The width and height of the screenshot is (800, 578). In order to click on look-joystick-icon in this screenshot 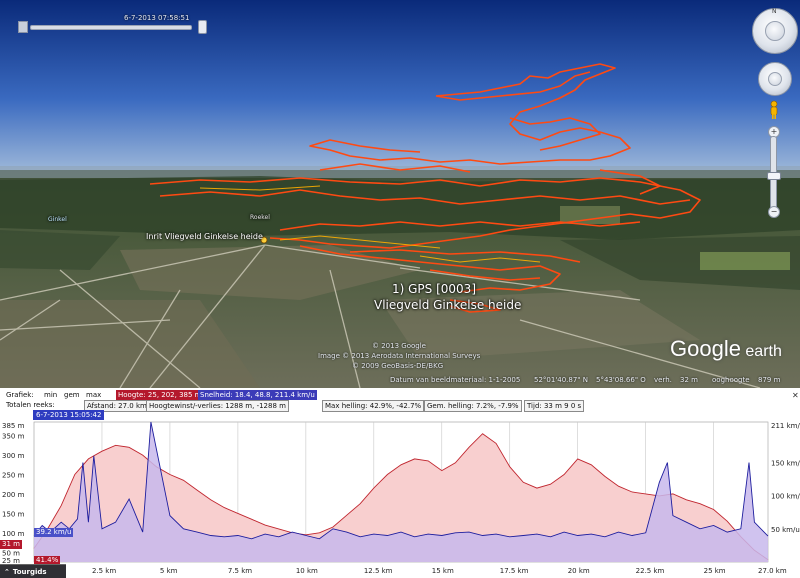, I will do `click(775, 31)`.